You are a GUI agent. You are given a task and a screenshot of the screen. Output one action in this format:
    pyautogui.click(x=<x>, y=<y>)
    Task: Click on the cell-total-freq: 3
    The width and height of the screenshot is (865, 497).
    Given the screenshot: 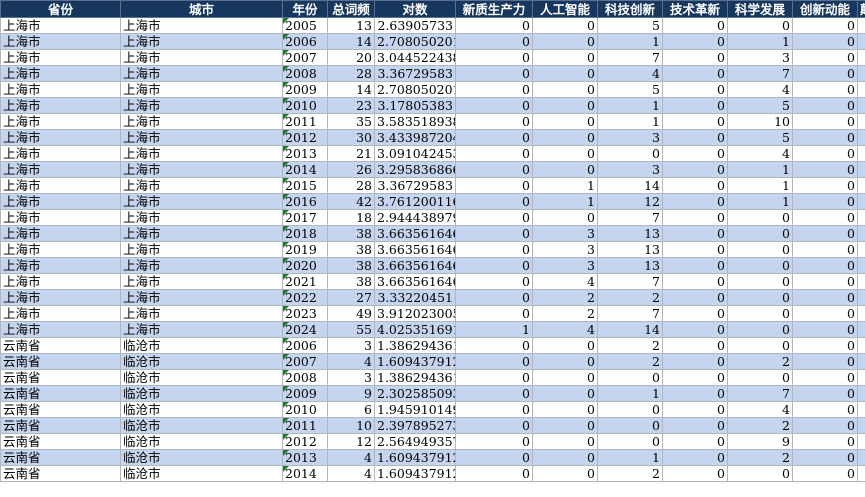 What is the action you would take?
    pyautogui.click(x=351, y=345)
    